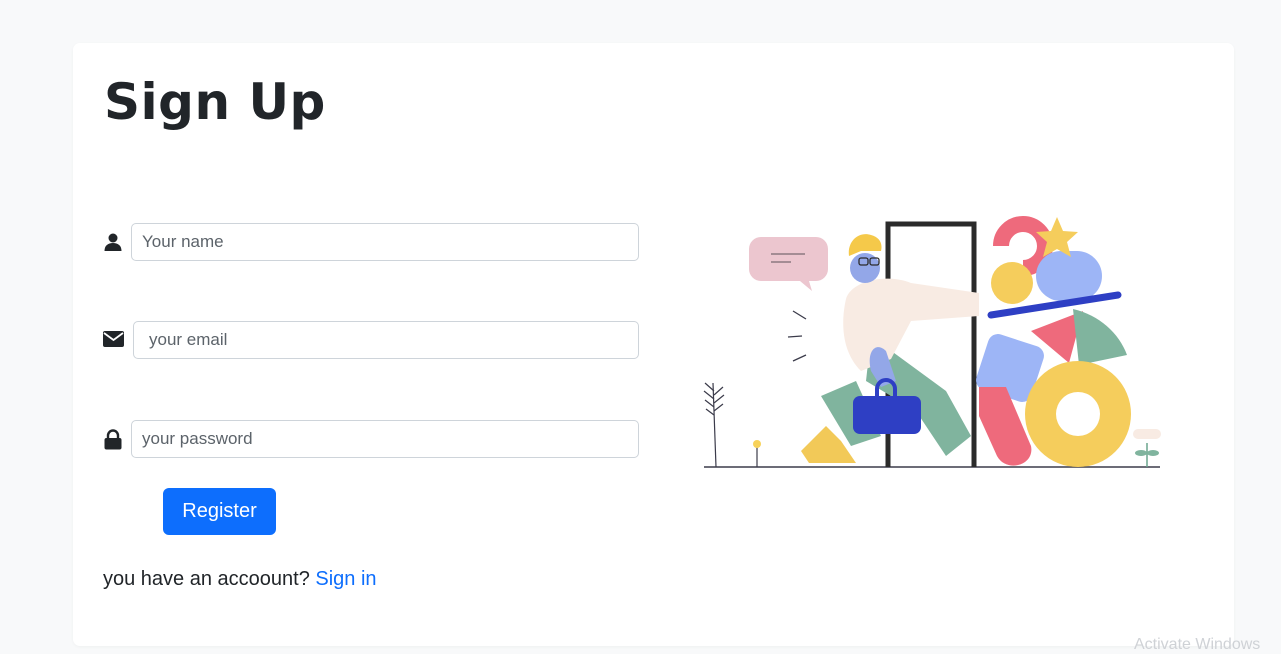 Image resolution: width=1281 pixels, height=654 pixels. I want to click on page-title: Sign Up, so click(215, 102).